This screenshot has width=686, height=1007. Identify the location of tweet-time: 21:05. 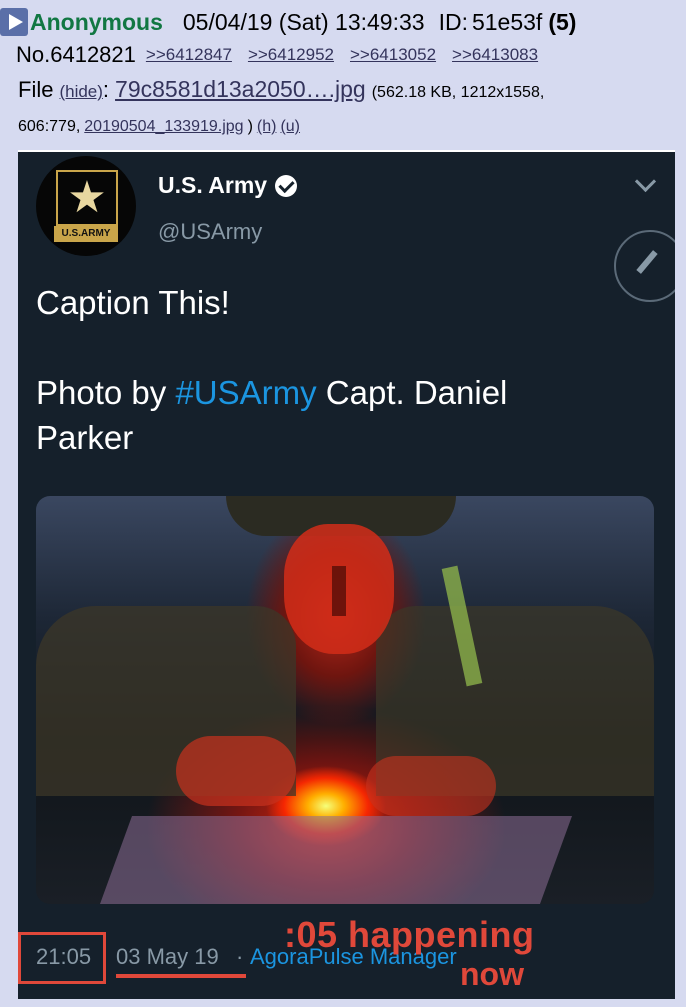
(64, 956).